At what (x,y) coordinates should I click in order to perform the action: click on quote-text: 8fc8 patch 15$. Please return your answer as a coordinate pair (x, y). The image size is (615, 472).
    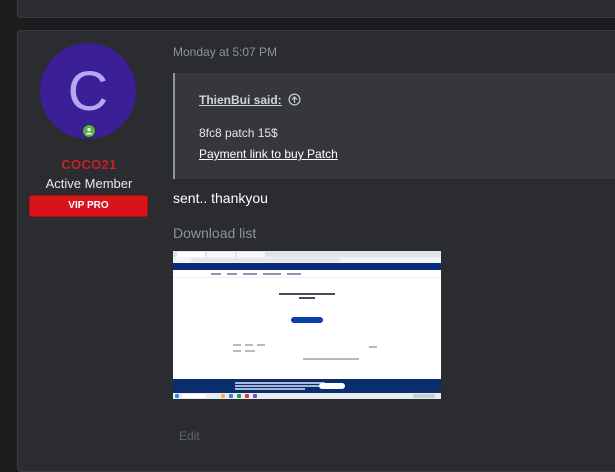
    Looking at the image, I should click on (238, 133).